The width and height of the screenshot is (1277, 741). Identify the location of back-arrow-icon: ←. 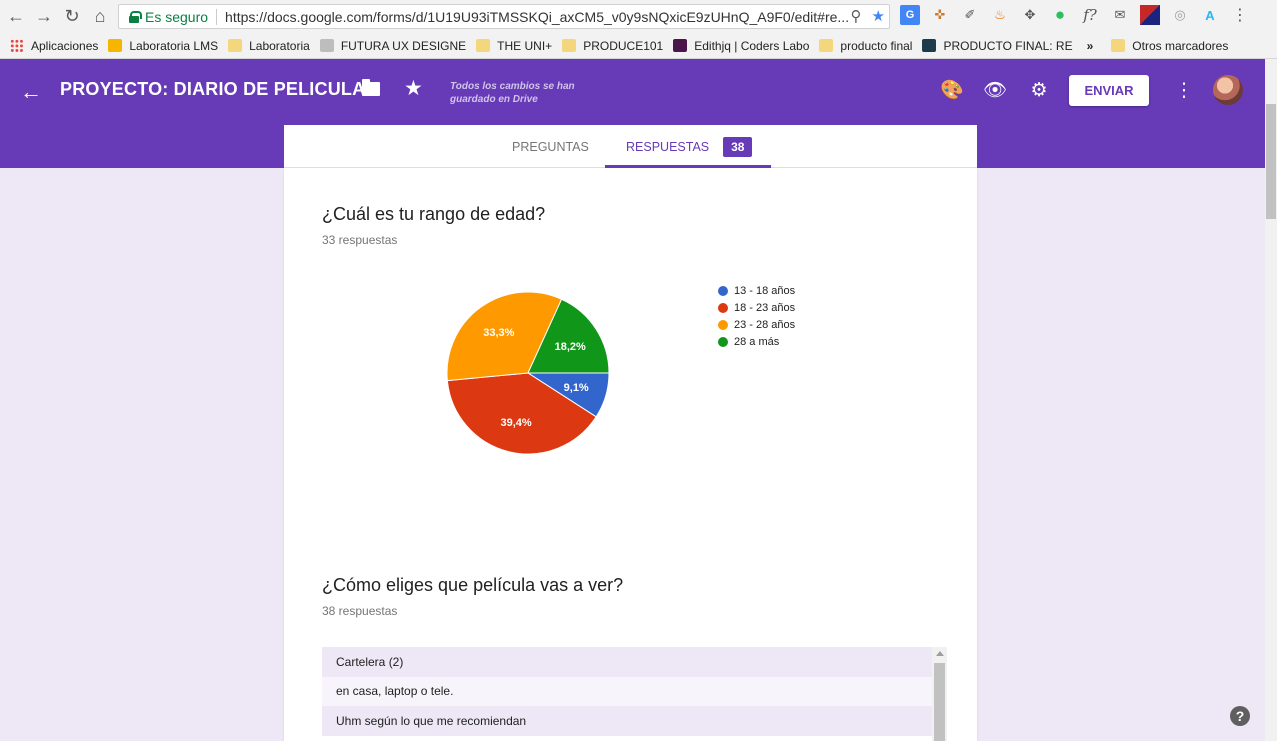
(31, 92).